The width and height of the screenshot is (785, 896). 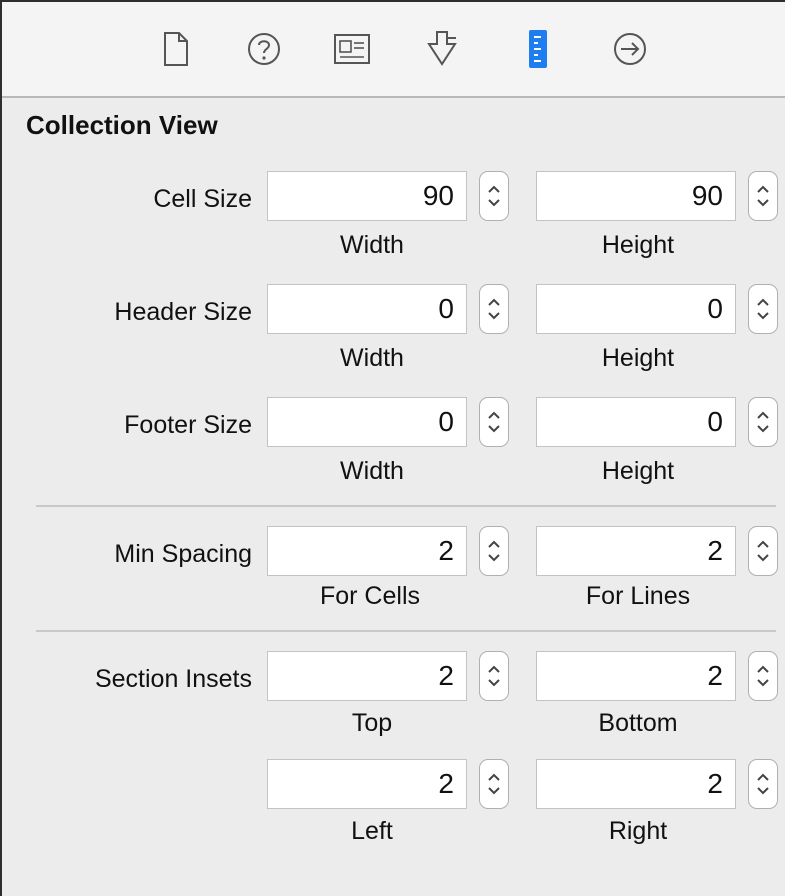 What do you see at coordinates (494, 309) in the screenshot?
I see `header-width-stepper` at bounding box center [494, 309].